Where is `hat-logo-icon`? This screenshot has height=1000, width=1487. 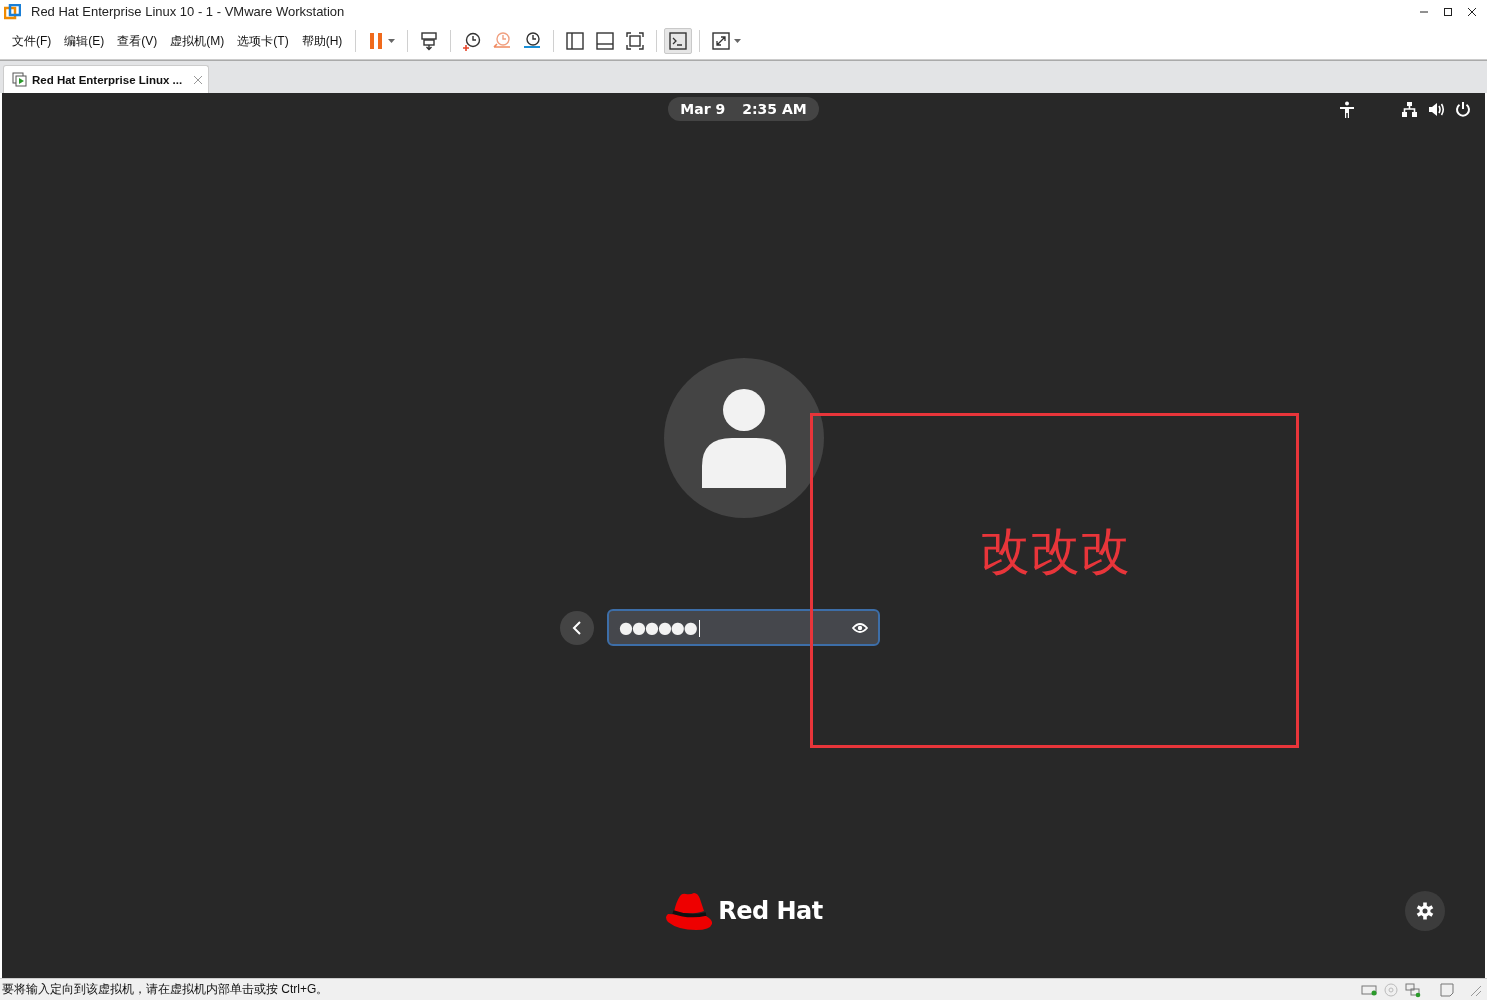
hat-logo-icon is located at coordinates (689, 911).